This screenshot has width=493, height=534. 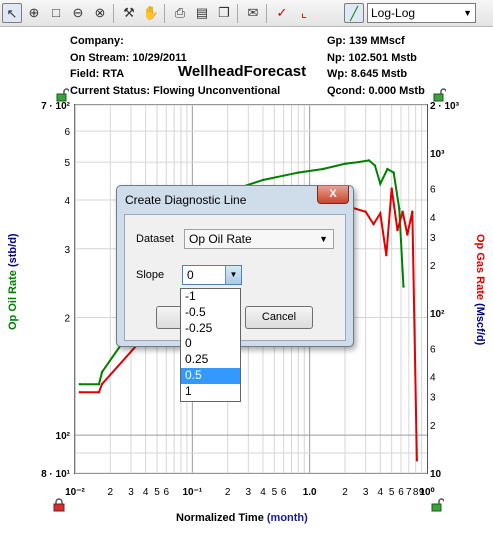 What do you see at coordinates (186, 200) in the screenshot?
I see `dialog-title: Create Diagnostic Line` at bounding box center [186, 200].